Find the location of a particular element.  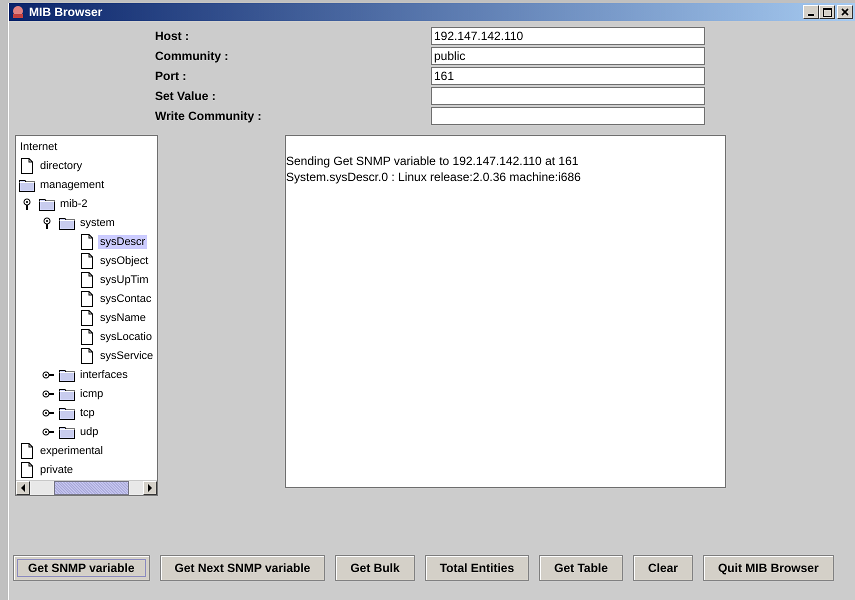

close-button is located at coordinates (845, 12).